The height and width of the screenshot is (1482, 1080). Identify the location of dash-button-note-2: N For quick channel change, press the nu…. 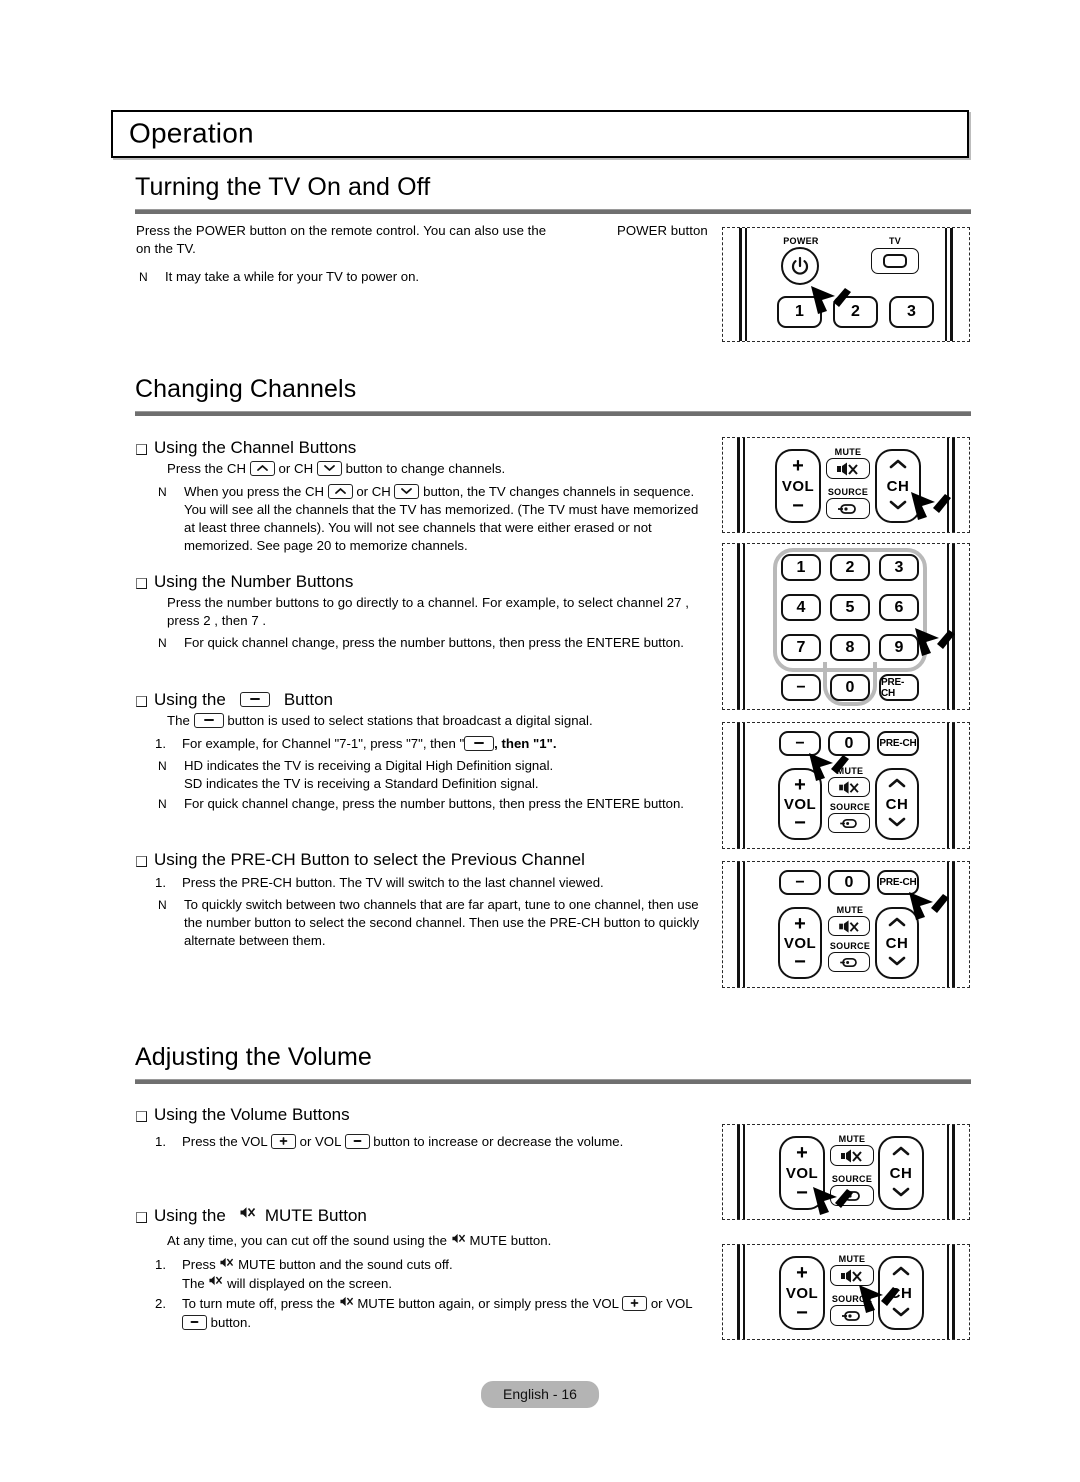
(427, 804).